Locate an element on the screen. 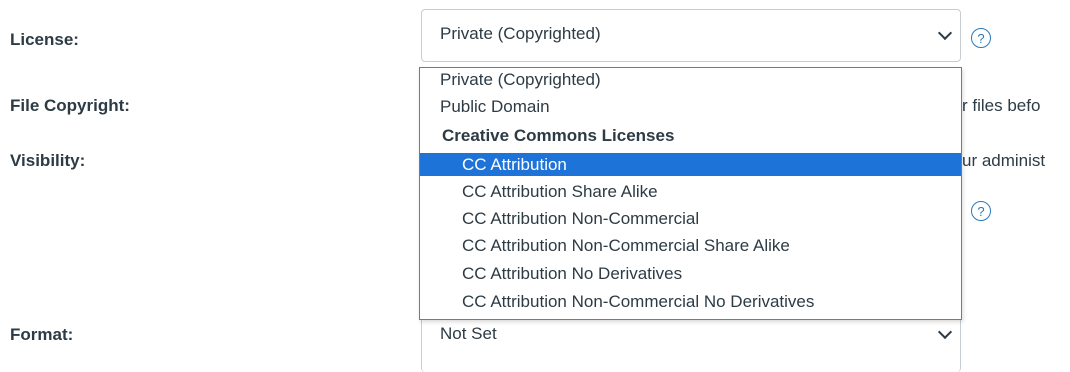  visibility-label: Visibility: is located at coordinates (48, 160).